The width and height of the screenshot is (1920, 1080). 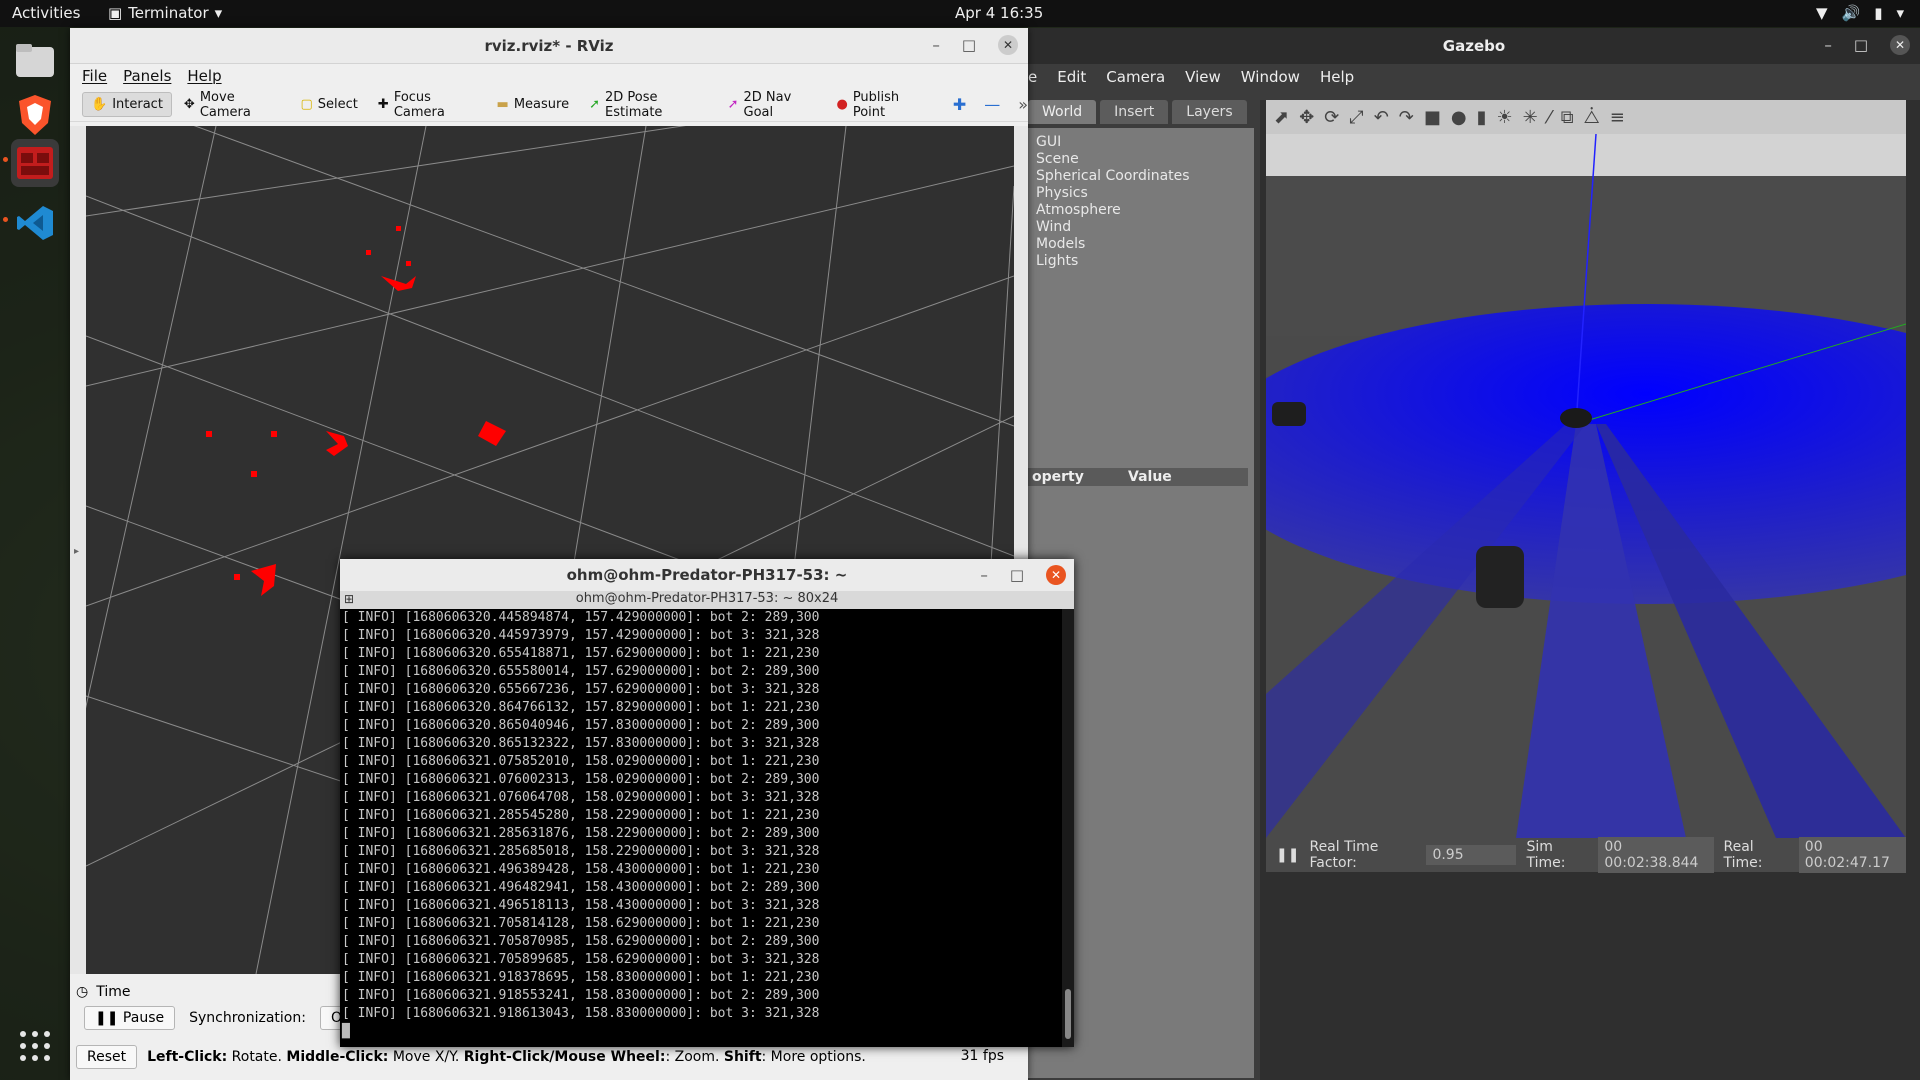 I want to click on tool-label: Measure, so click(x=541, y=104).